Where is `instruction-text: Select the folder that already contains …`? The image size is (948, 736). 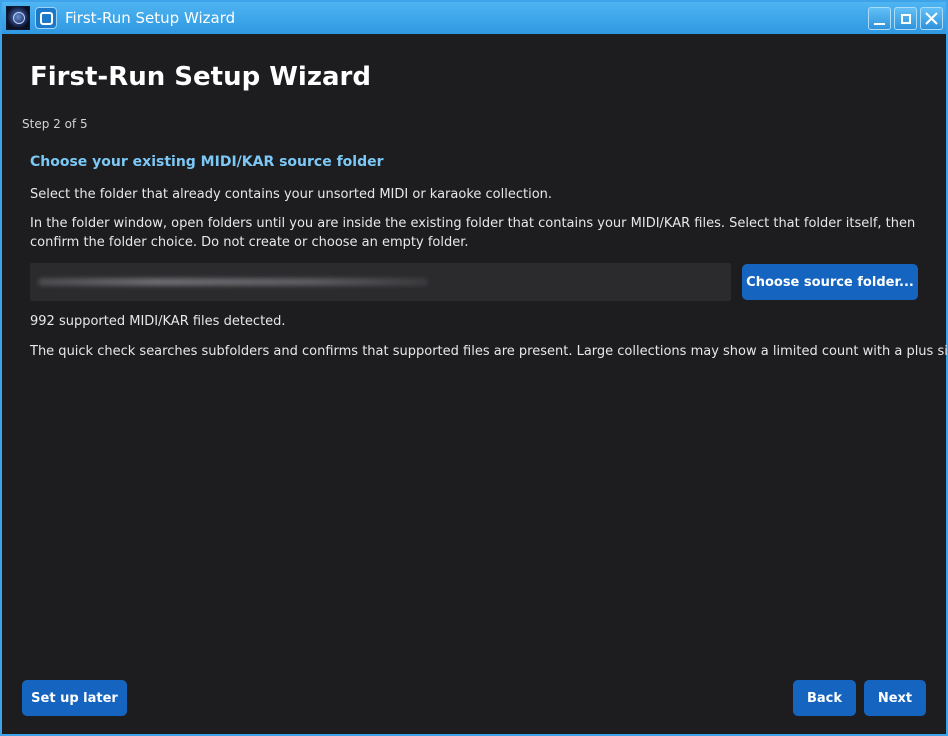
instruction-text: Select the folder that already contains … is located at coordinates (291, 194).